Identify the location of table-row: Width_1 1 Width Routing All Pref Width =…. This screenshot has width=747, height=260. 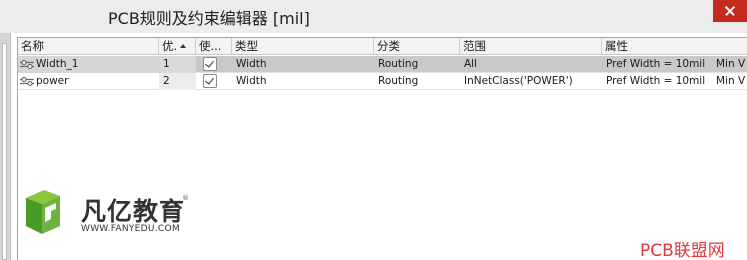
(382, 64).